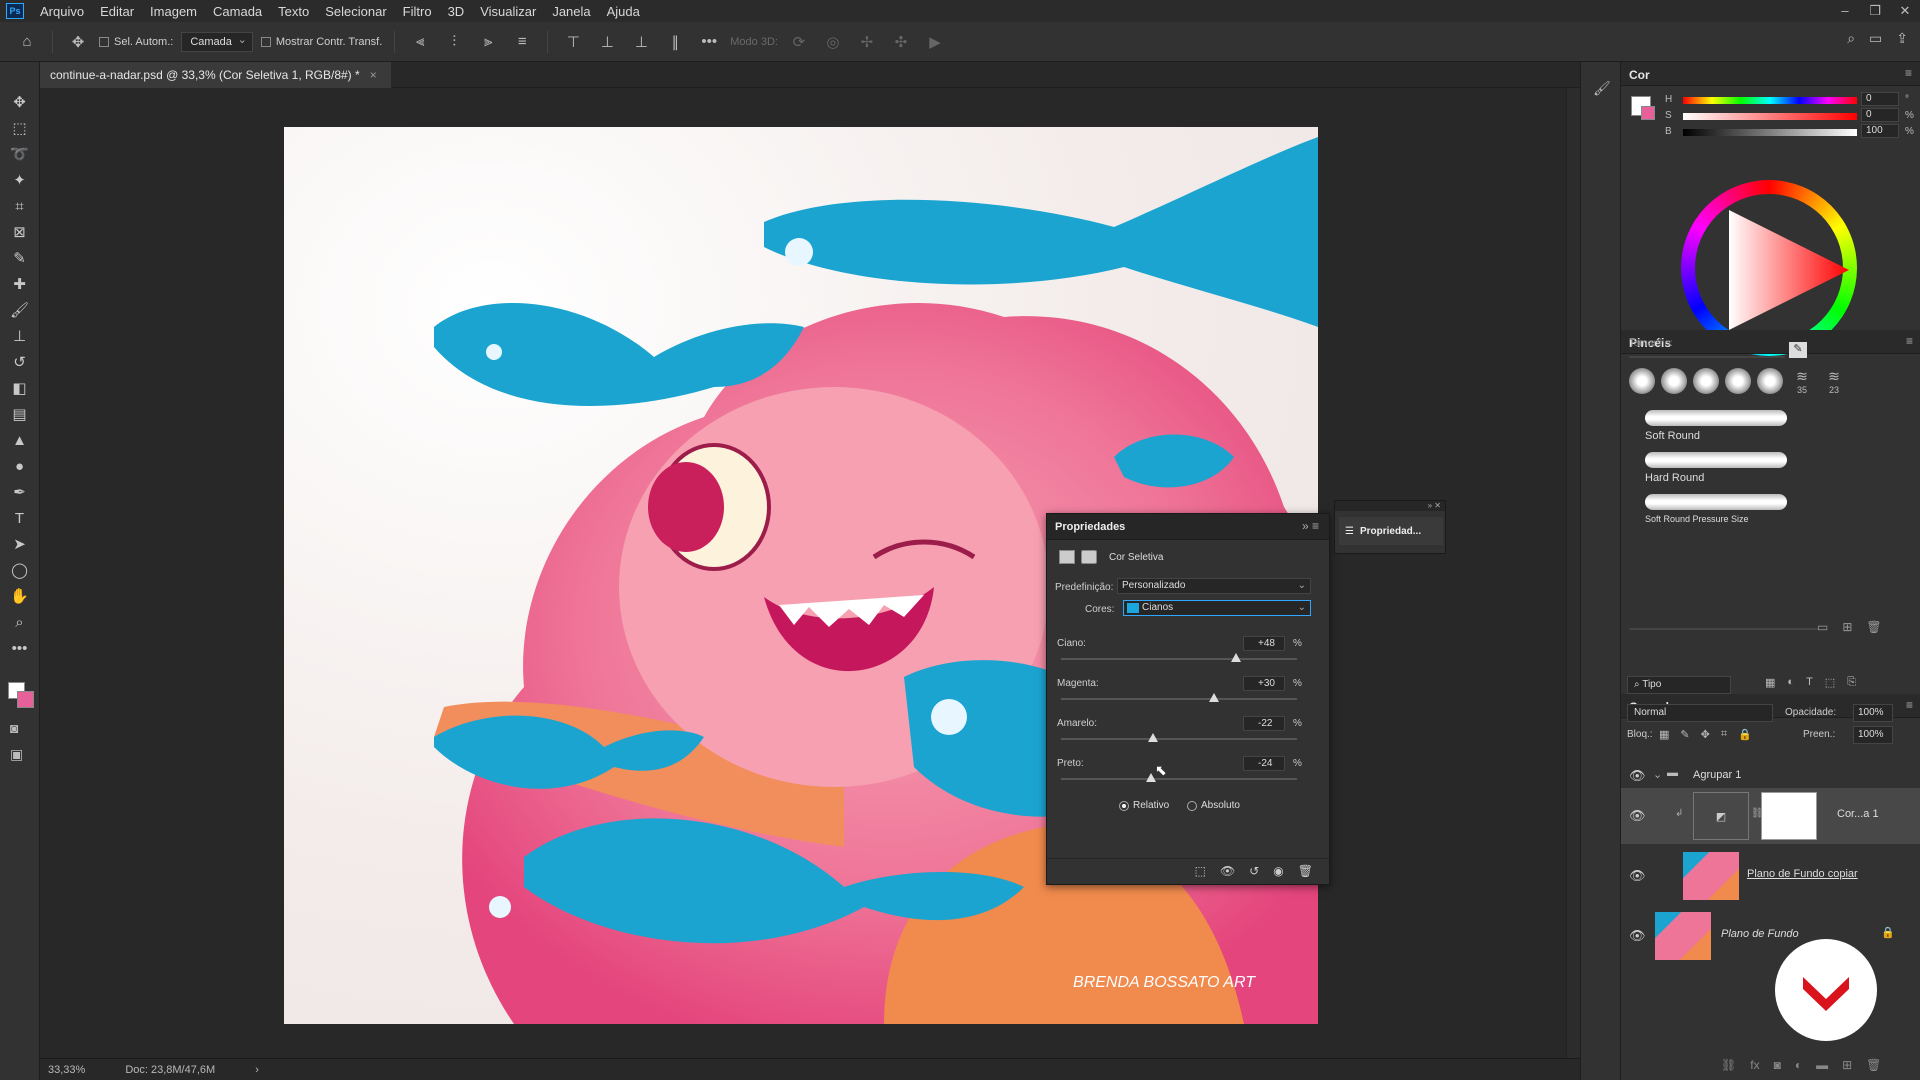 The image size is (1920, 1080). What do you see at coordinates (20, 362) in the screenshot?
I see `history-brush-icon: ↺` at bounding box center [20, 362].